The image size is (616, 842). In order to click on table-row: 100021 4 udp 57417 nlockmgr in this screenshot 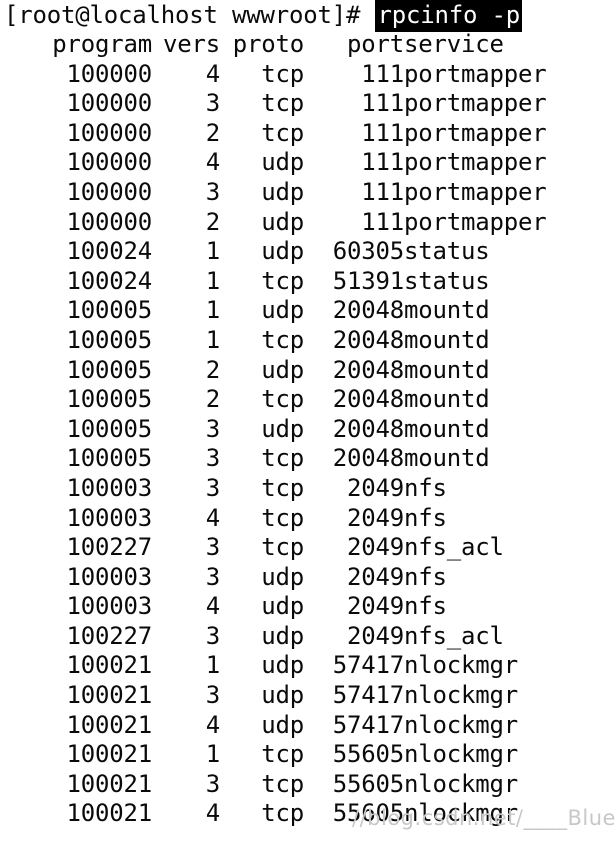, I will do `click(308, 726)`.